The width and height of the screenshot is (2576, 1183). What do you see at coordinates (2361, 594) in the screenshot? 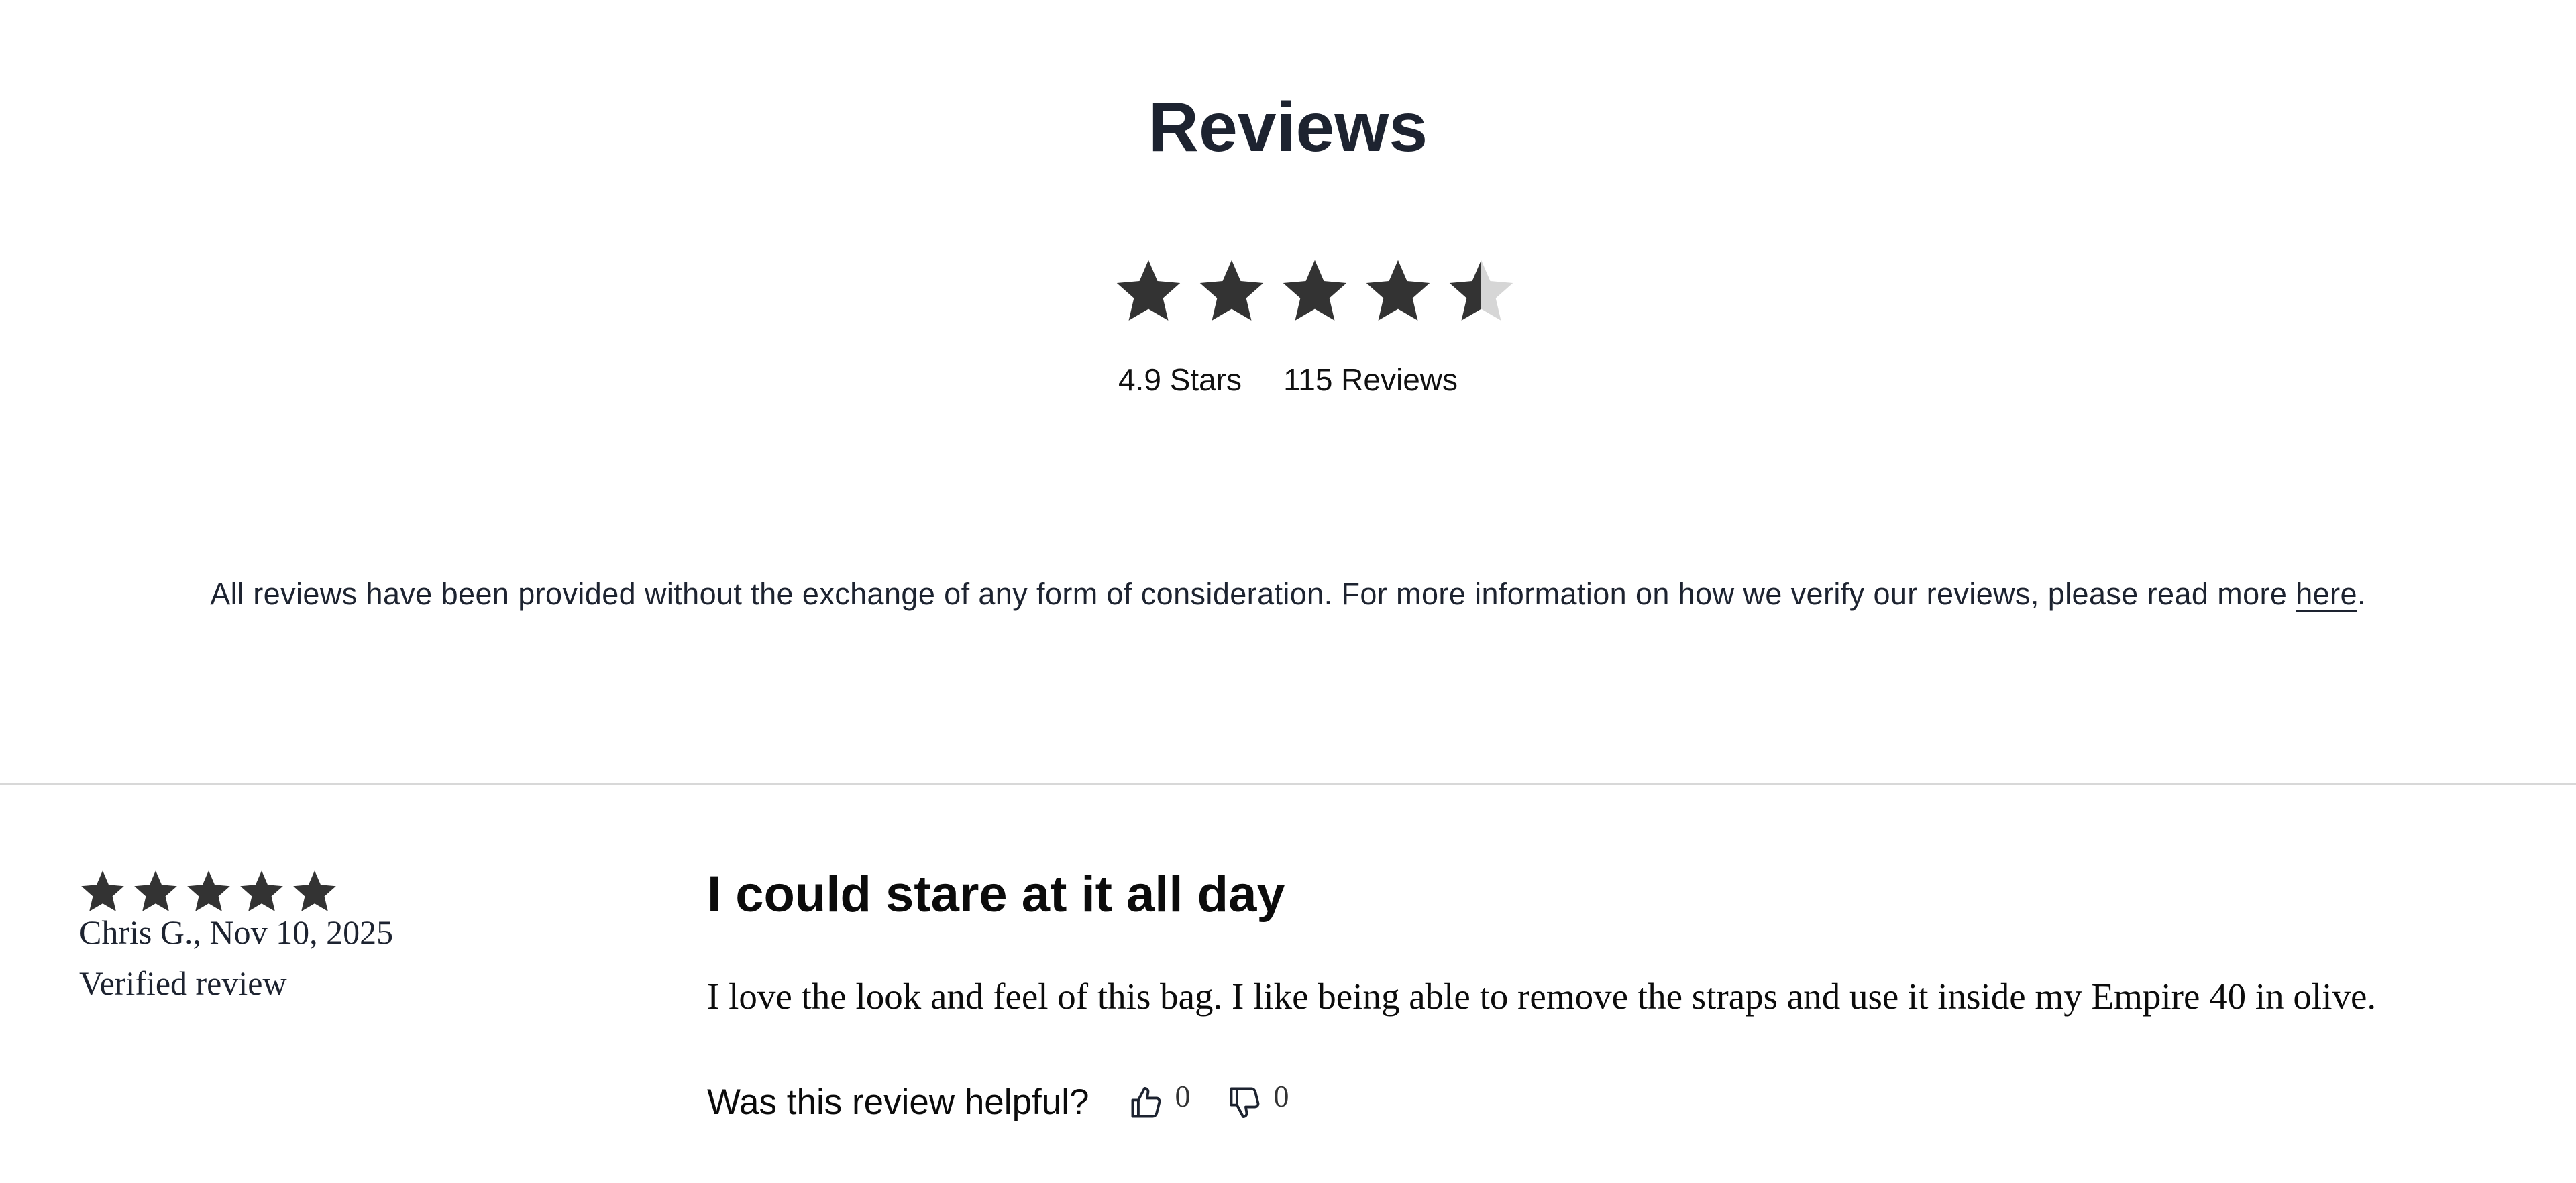
I see `disclaimer-period: .` at bounding box center [2361, 594].